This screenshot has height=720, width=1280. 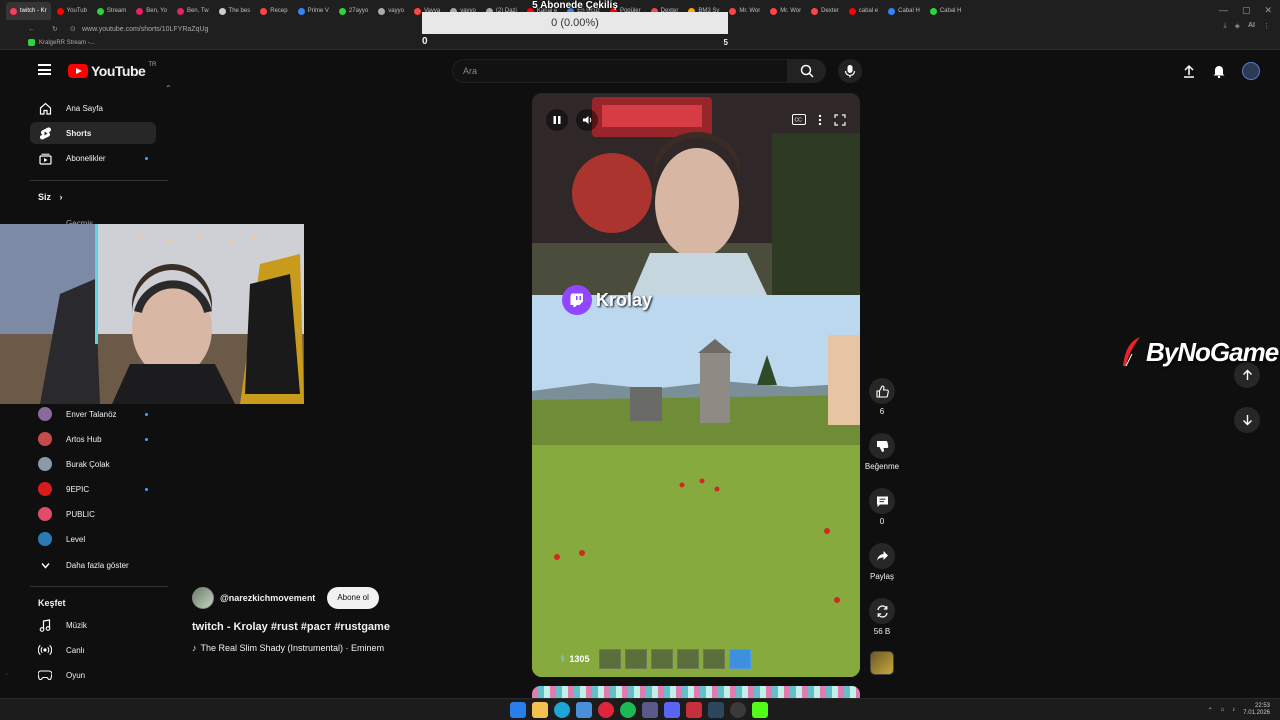 What do you see at coordinates (863, 11) in the screenshot?
I see `browser-tab: cabal e` at bounding box center [863, 11].